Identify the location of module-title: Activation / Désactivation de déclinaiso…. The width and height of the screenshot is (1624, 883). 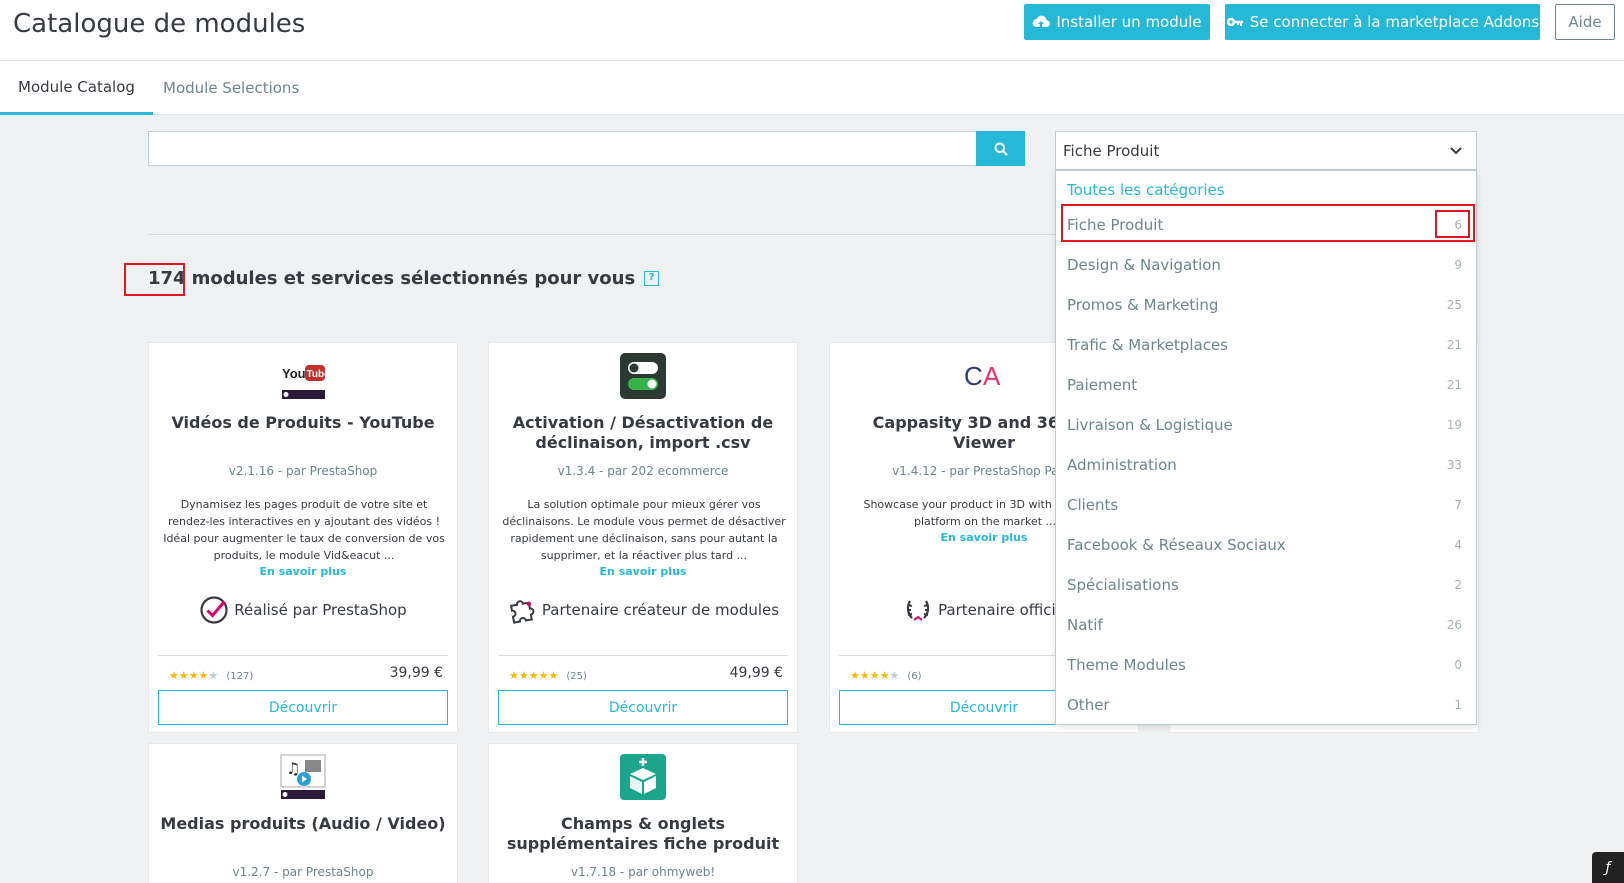
(643, 432).